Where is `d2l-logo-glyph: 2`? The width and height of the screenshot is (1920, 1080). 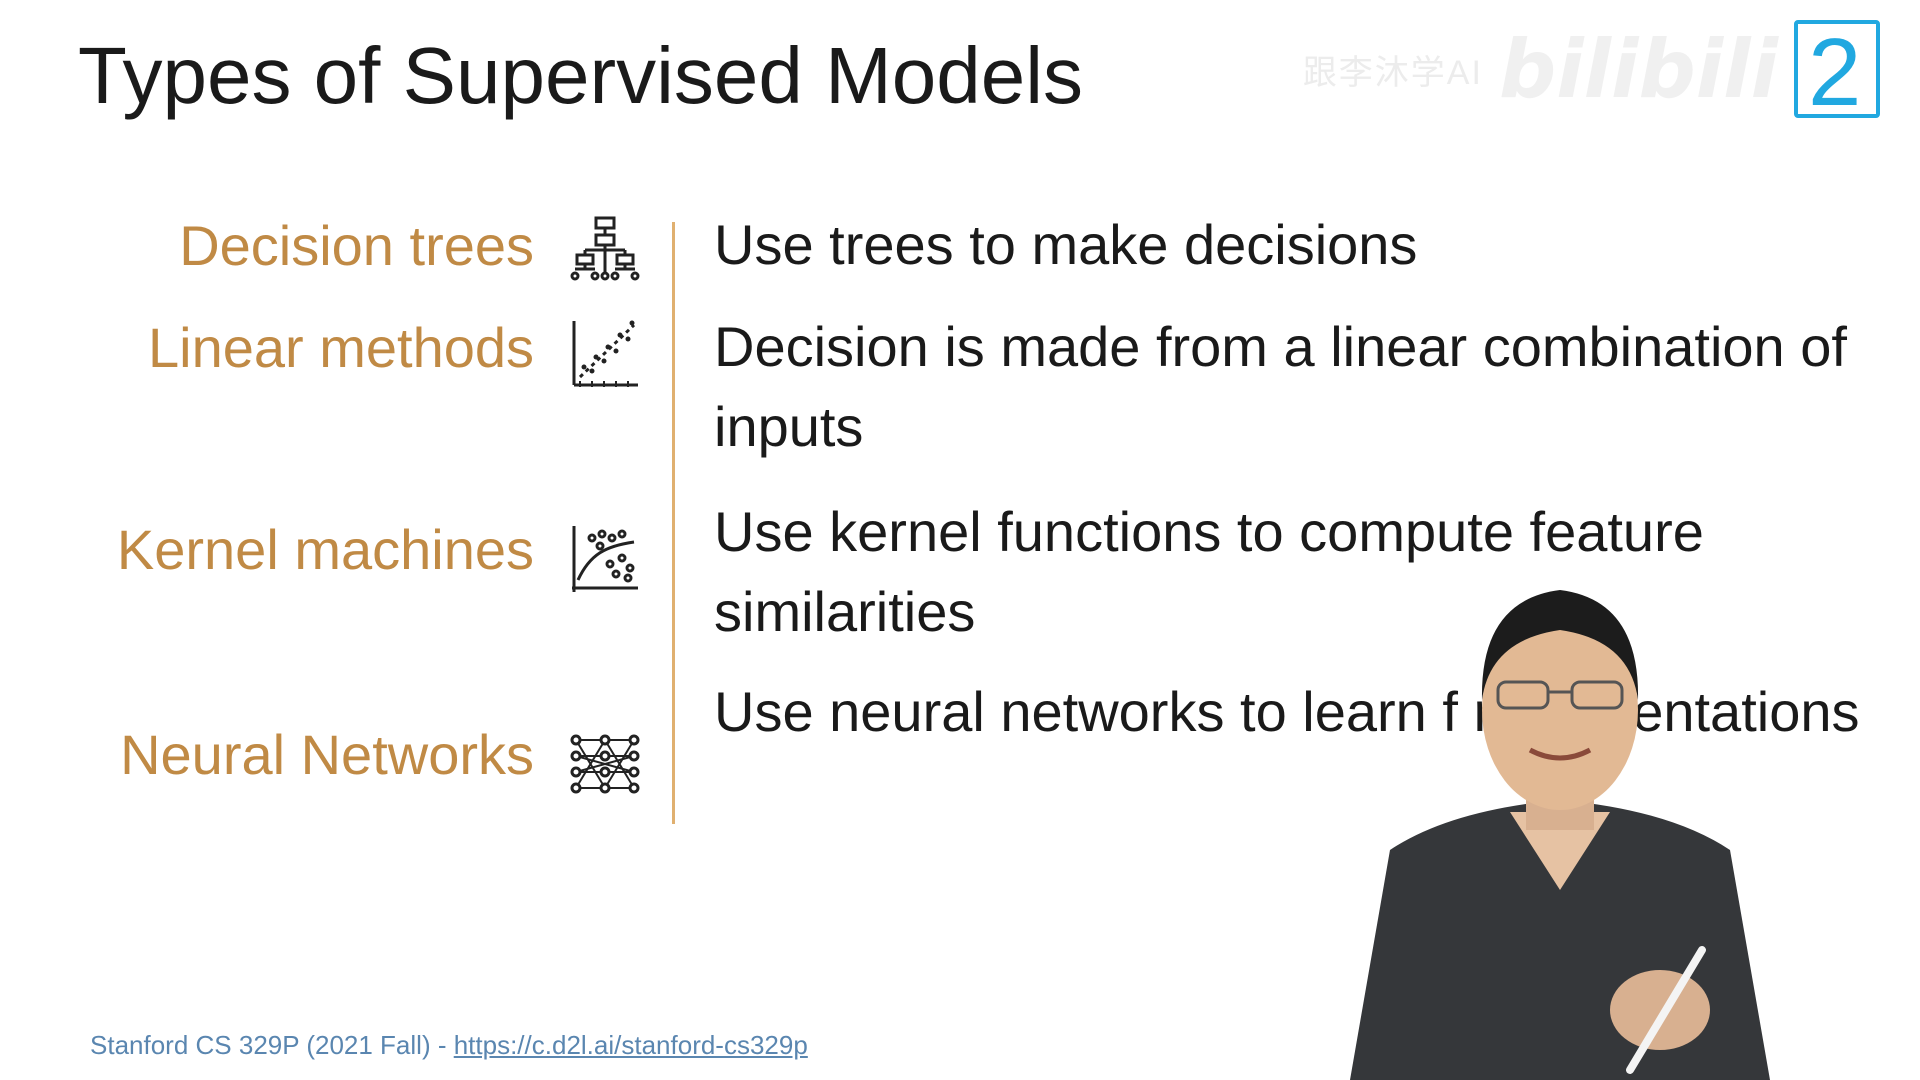
d2l-logo-glyph: 2 is located at coordinates (1835, 72).